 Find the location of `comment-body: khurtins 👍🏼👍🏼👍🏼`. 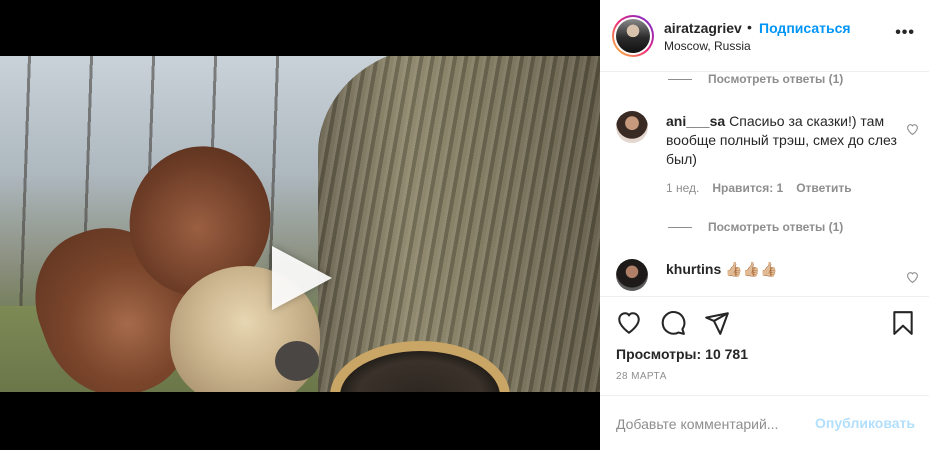

comment-body: khurtins 👍🏼👍🏼👍🏼 is located at coordinates (784, 269).